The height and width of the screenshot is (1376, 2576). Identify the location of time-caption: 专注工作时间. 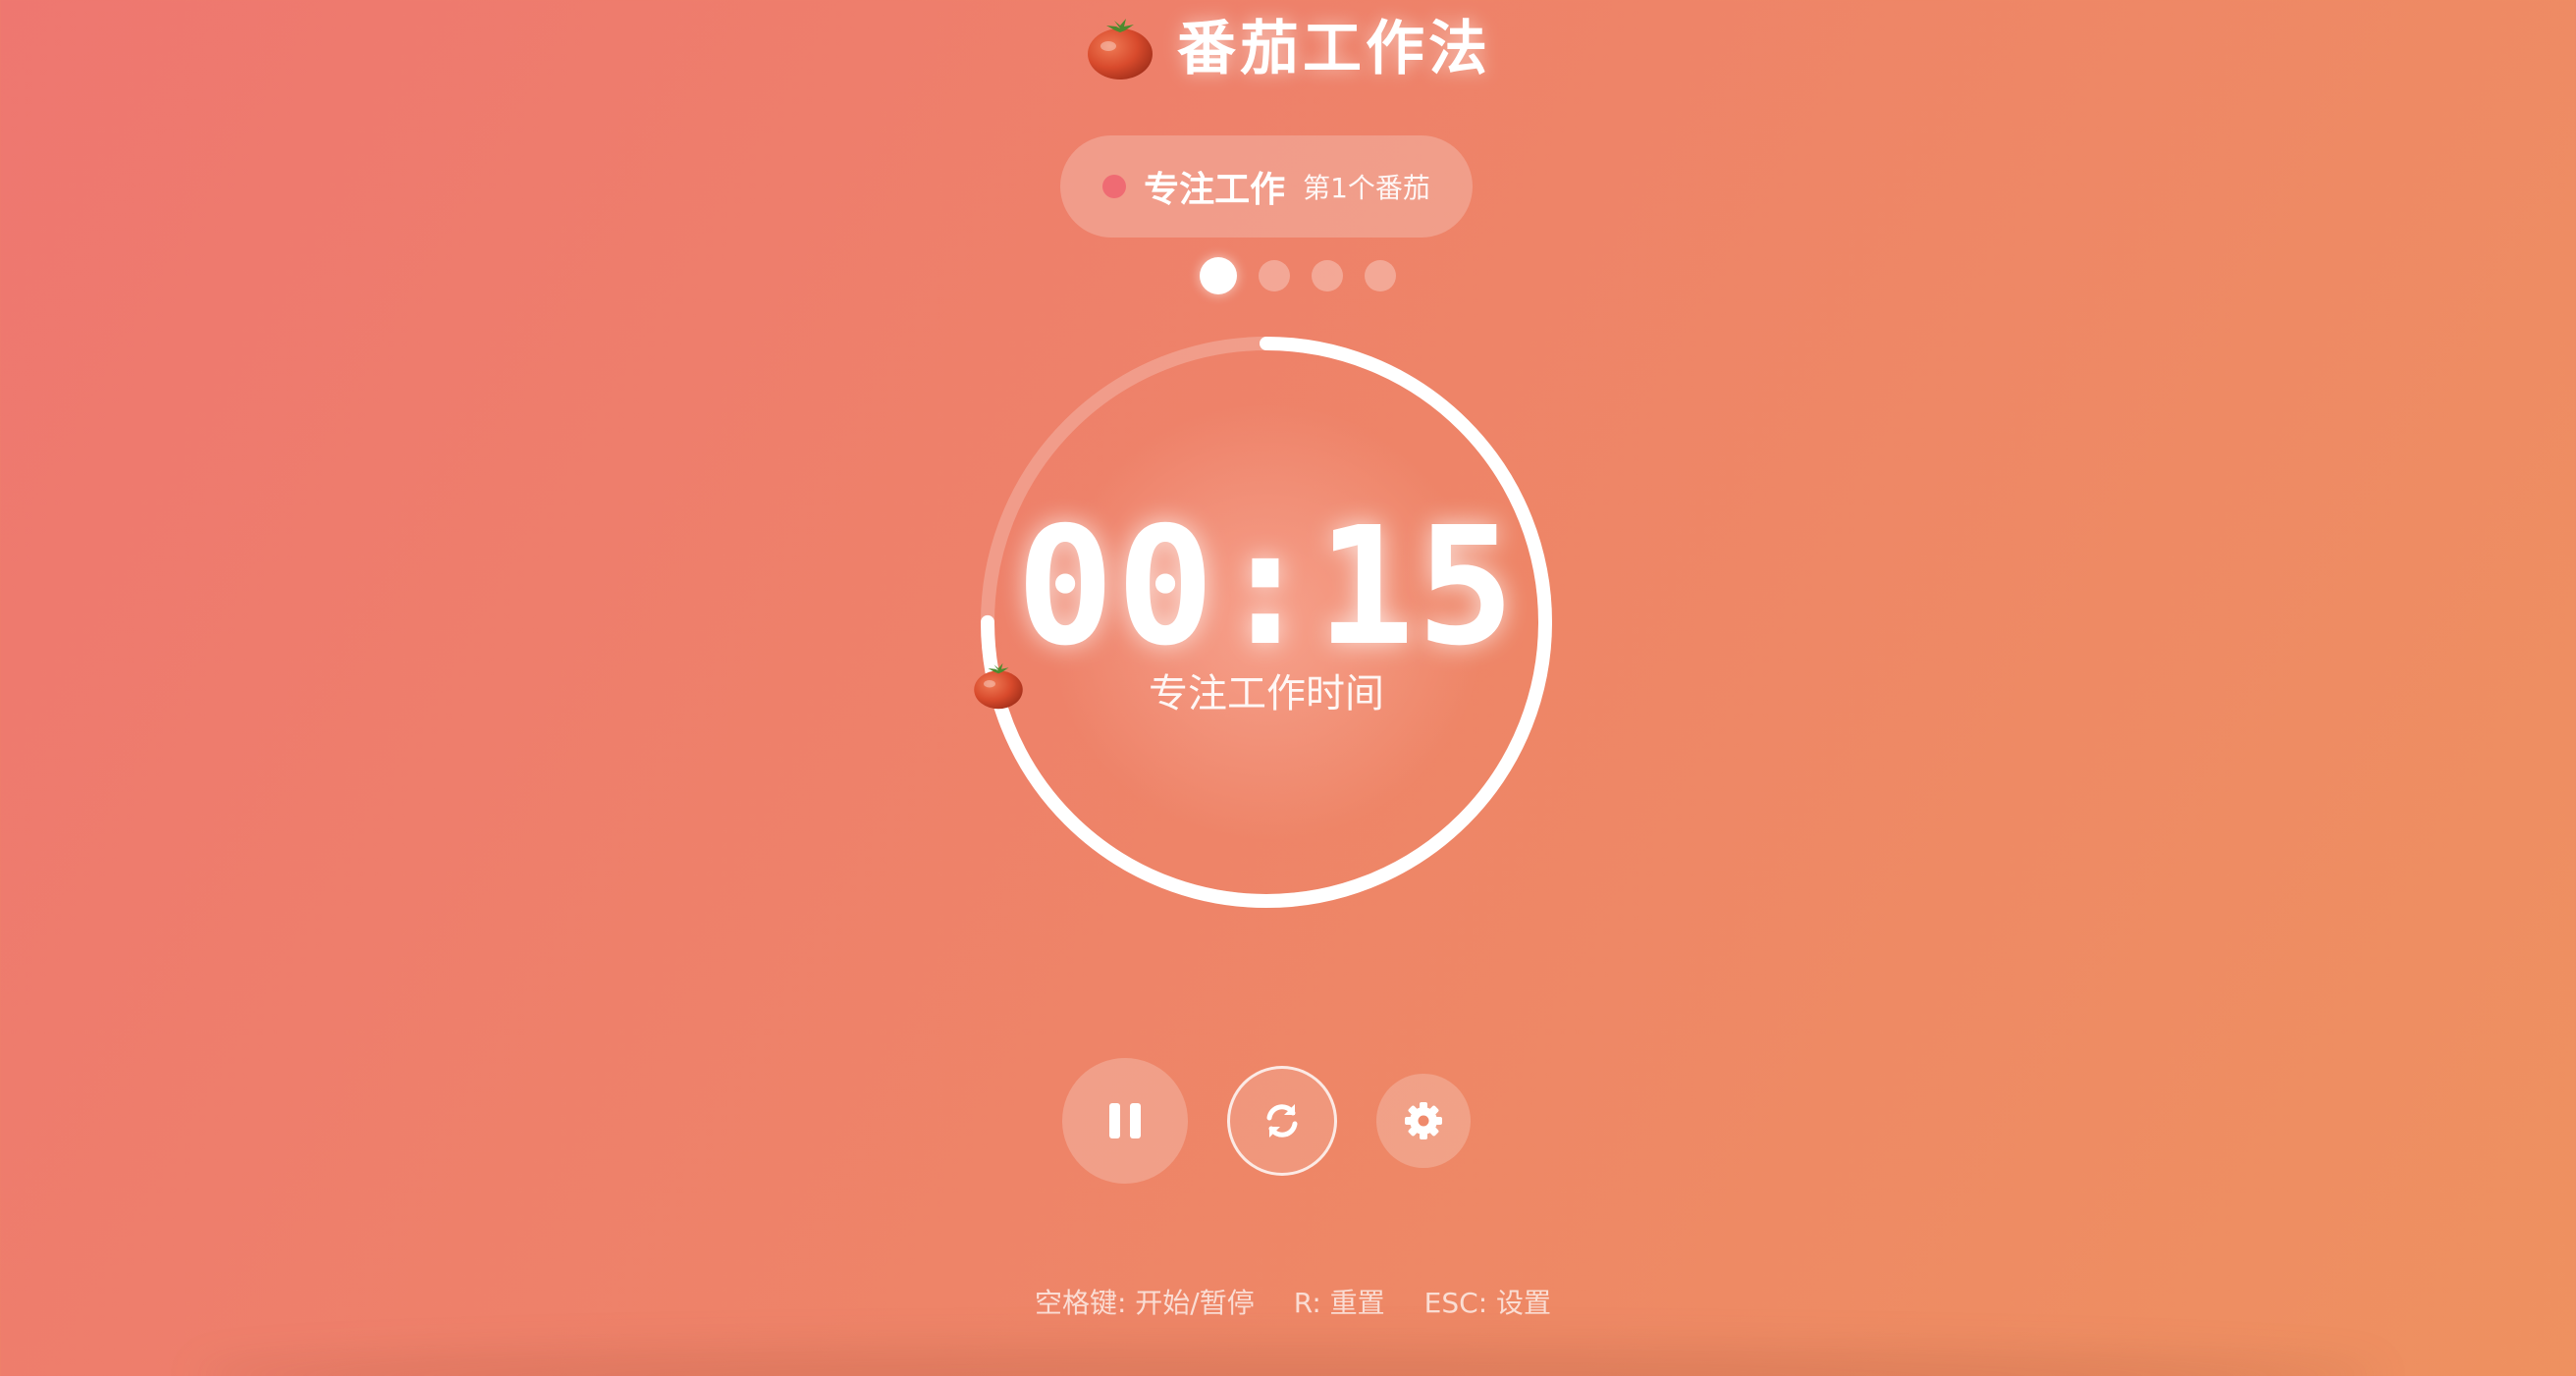
(1266, 690).